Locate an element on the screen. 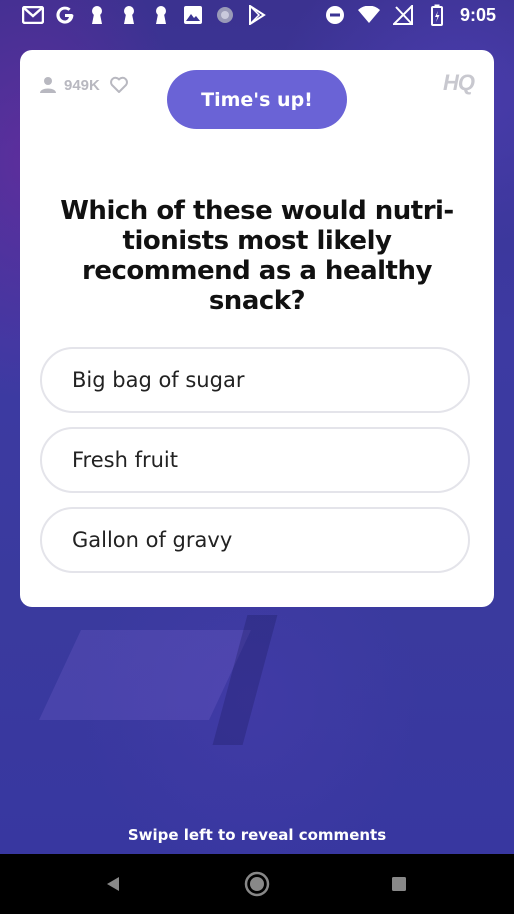 This screenshot has height=914, width=514. wifi-icon is located at coordinates (368, 15).